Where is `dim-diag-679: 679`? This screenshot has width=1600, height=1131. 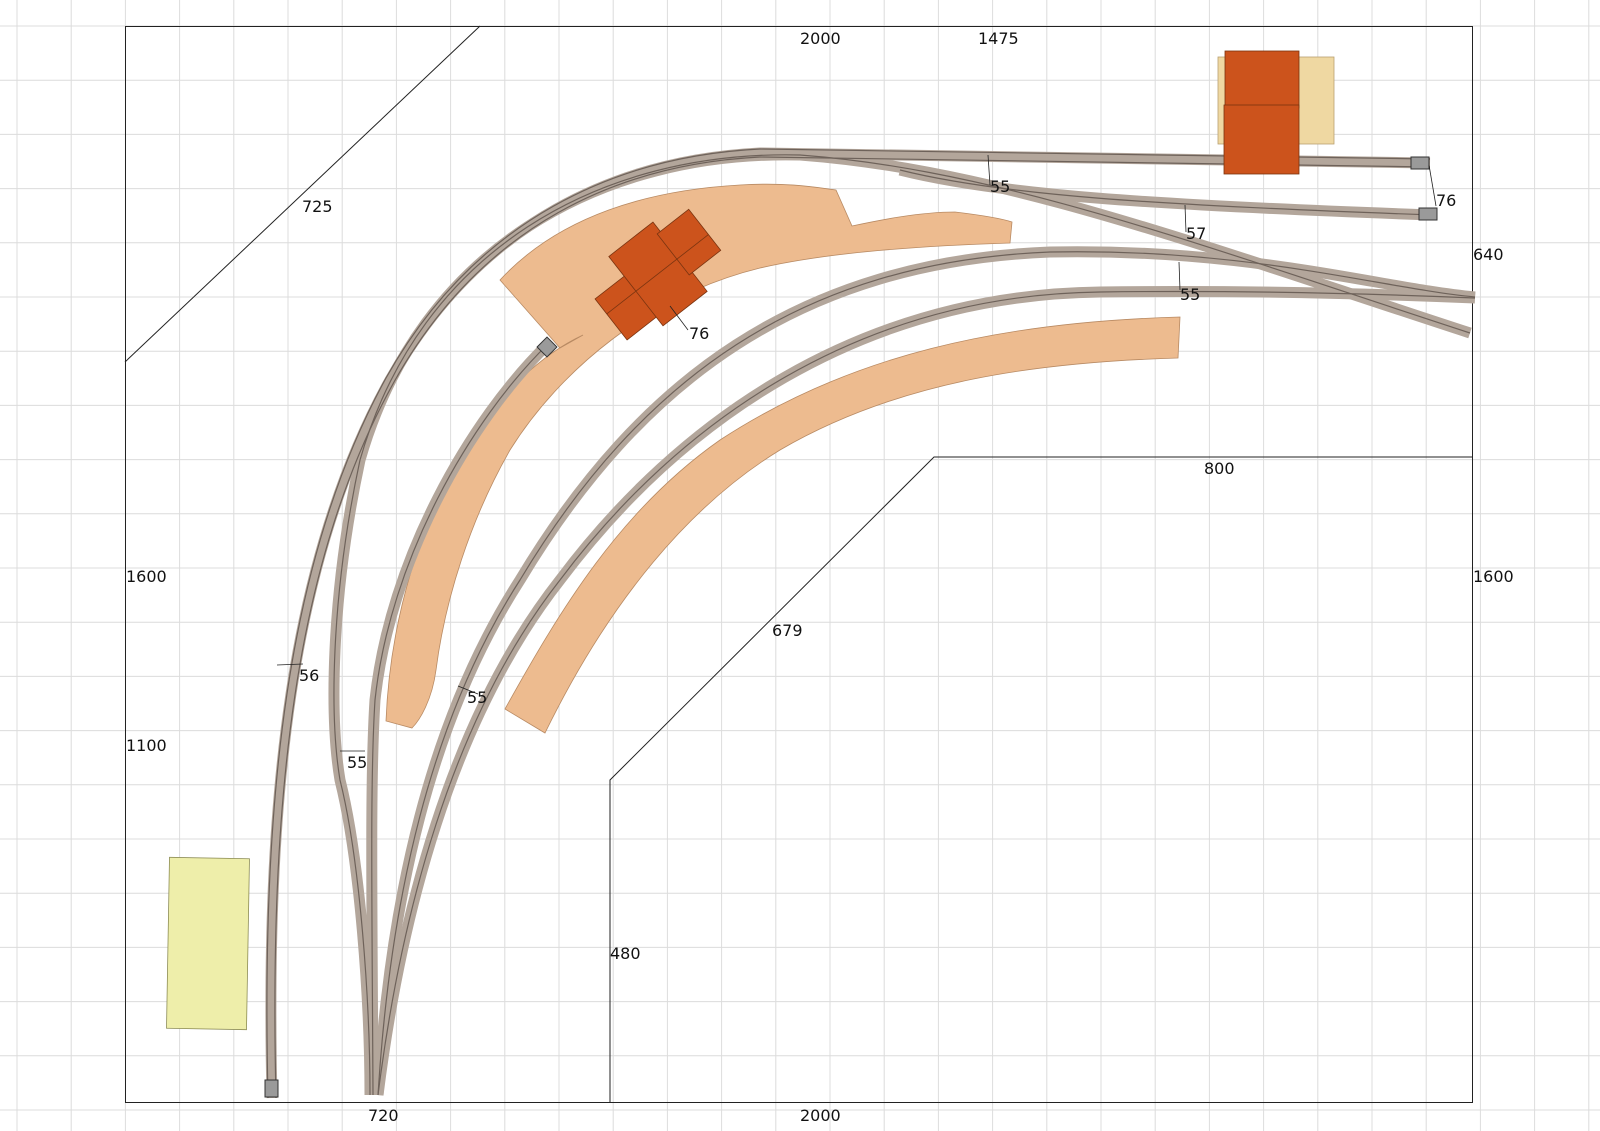 dim-diag-679: 679 is located at coordinates (787, 630).